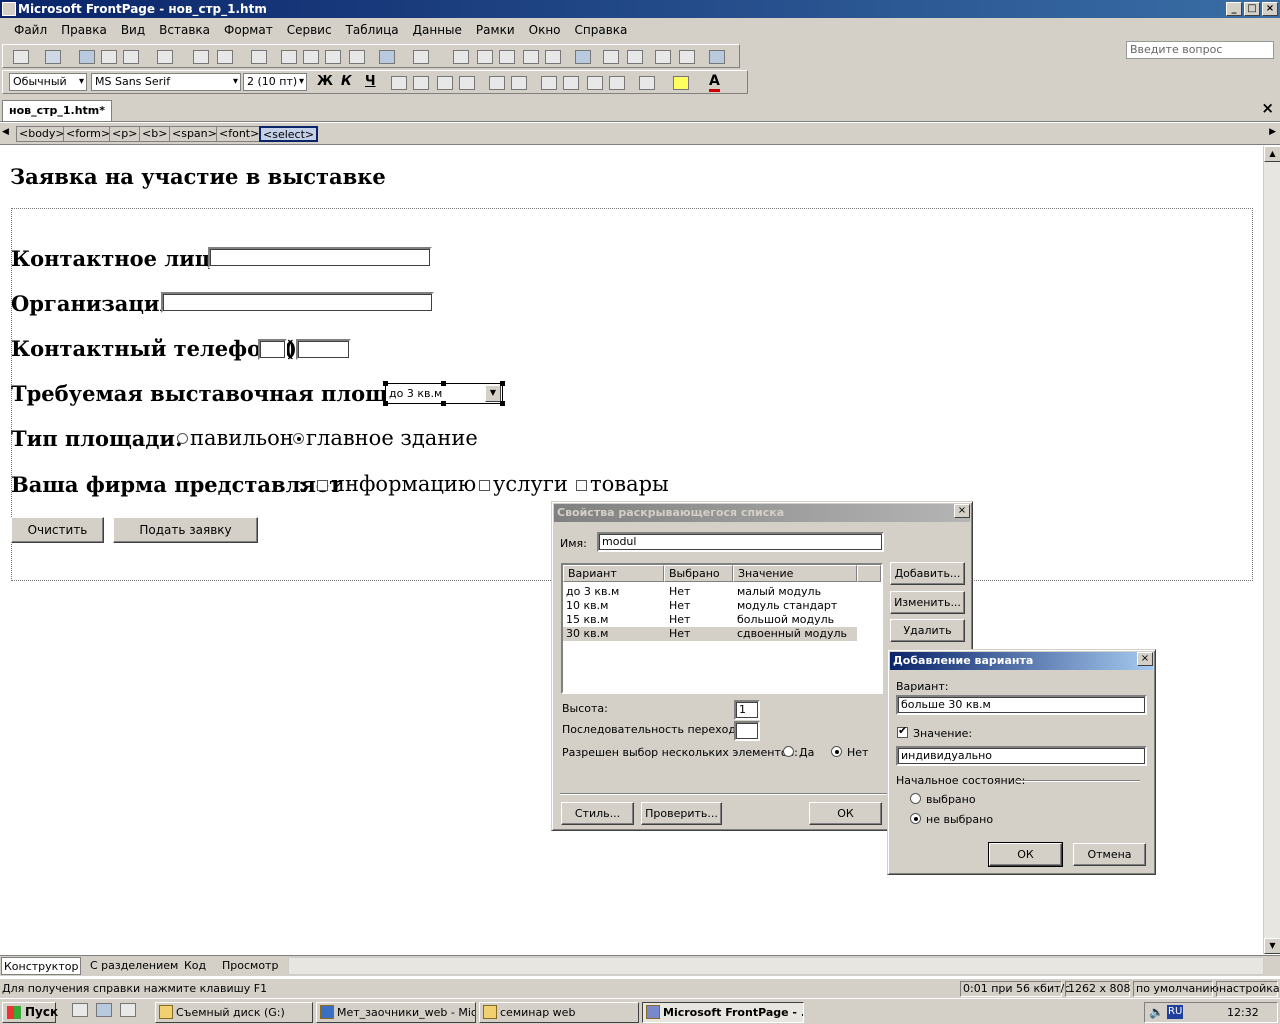 Image resolution: width=1280 pixels, height=1024 pixels. What do you see at coordinates (125, 134) in the screenshot?
I see `tag-p: <p>` at bounding box center [125, 134].